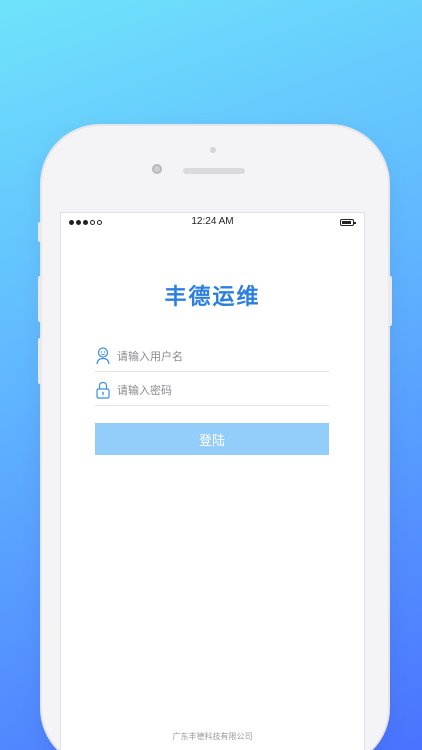 The width and height of the screenshot is (422, 750). What do you see at coordinates (390, 301) in the screenshot?
I see `phone-power-button` at bounding box center [390, 301].